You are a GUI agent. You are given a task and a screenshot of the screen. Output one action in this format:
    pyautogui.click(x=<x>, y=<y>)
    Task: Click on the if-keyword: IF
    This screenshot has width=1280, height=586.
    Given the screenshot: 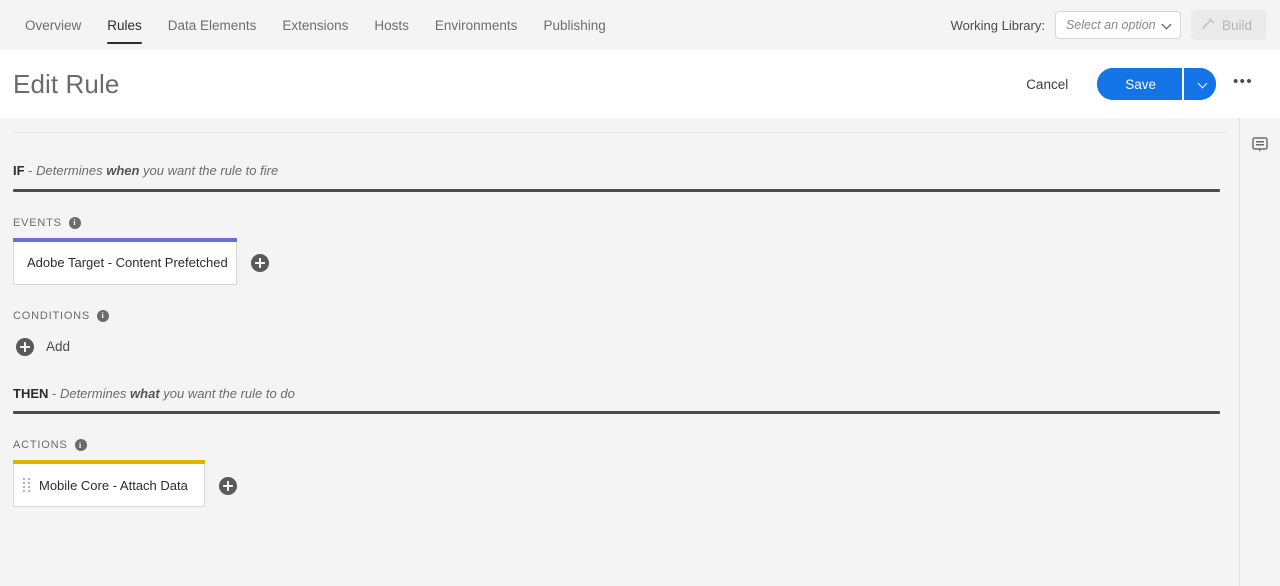 What is the action you would take?
    pyautogui.click(x=19, y=170)
    